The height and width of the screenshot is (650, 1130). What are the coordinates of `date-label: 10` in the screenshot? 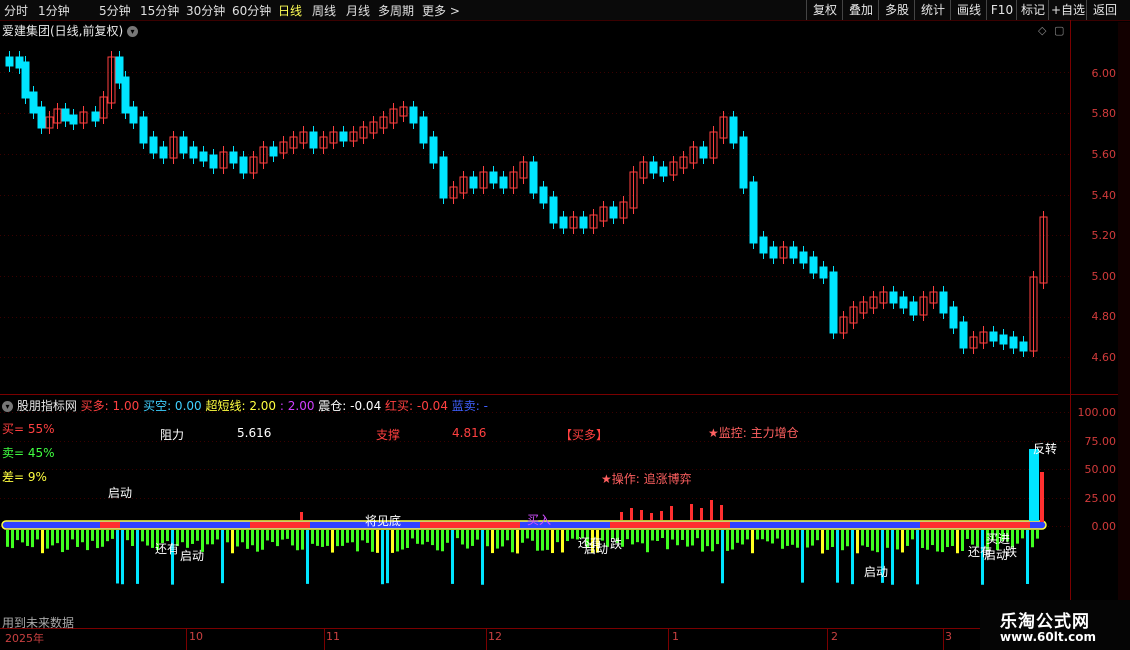 It's located at (196, 636).